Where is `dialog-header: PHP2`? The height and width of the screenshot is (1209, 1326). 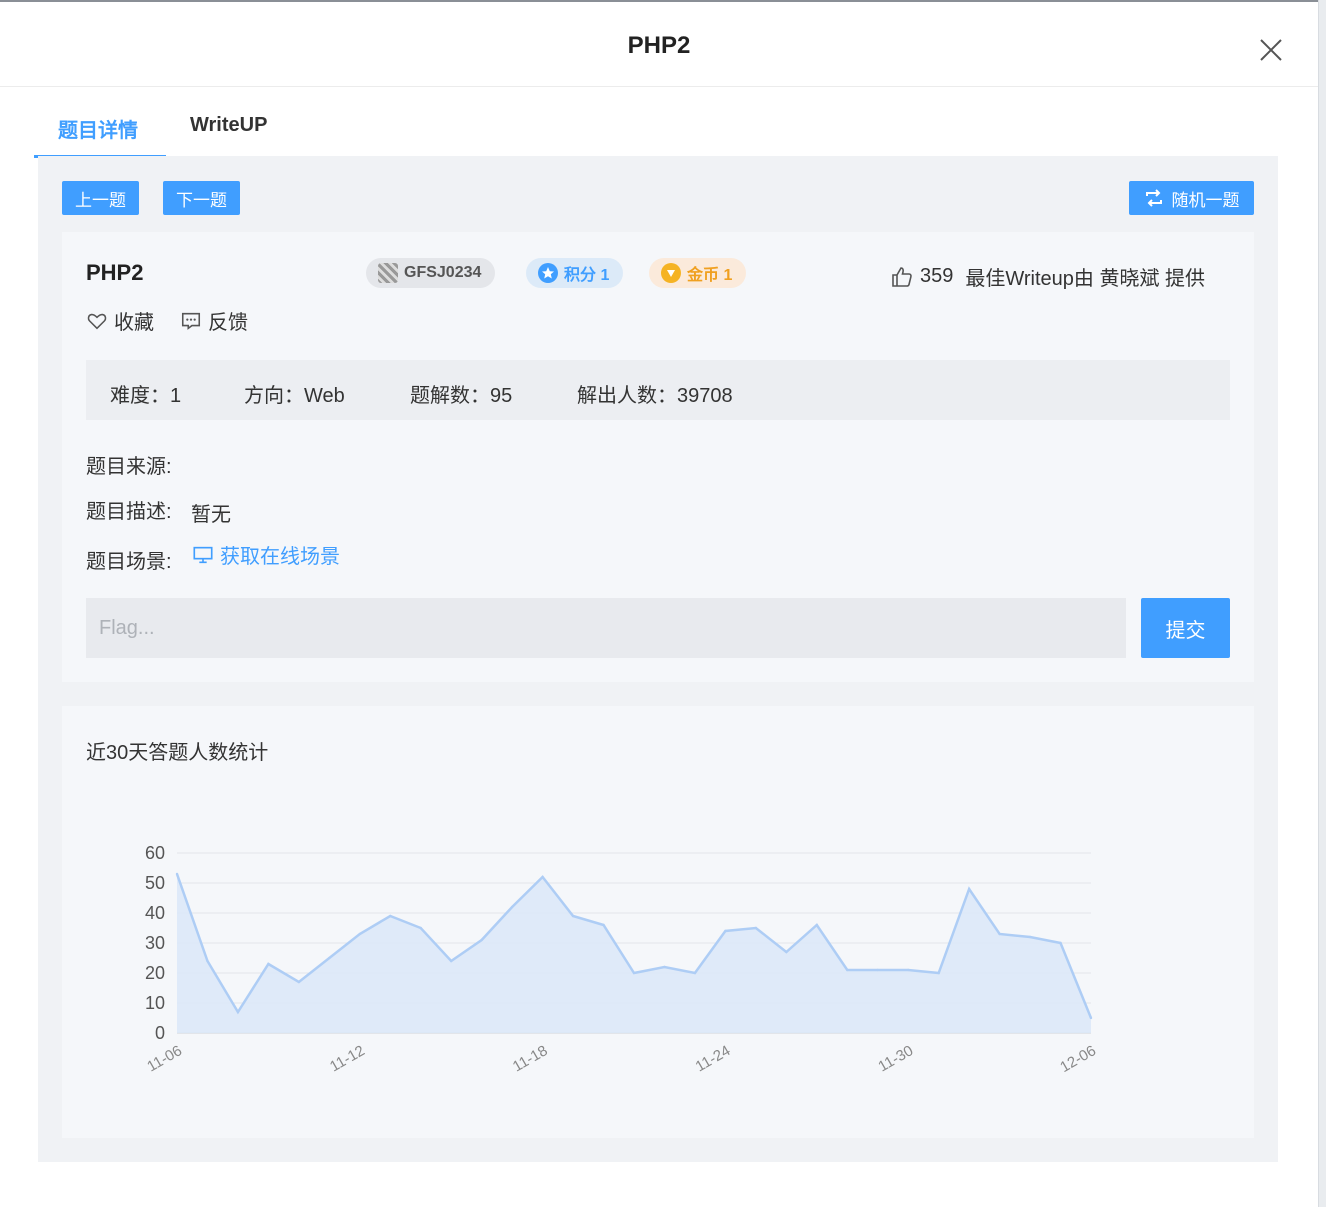 dialog-header: PHP2 is located at coordinates (659, 44).